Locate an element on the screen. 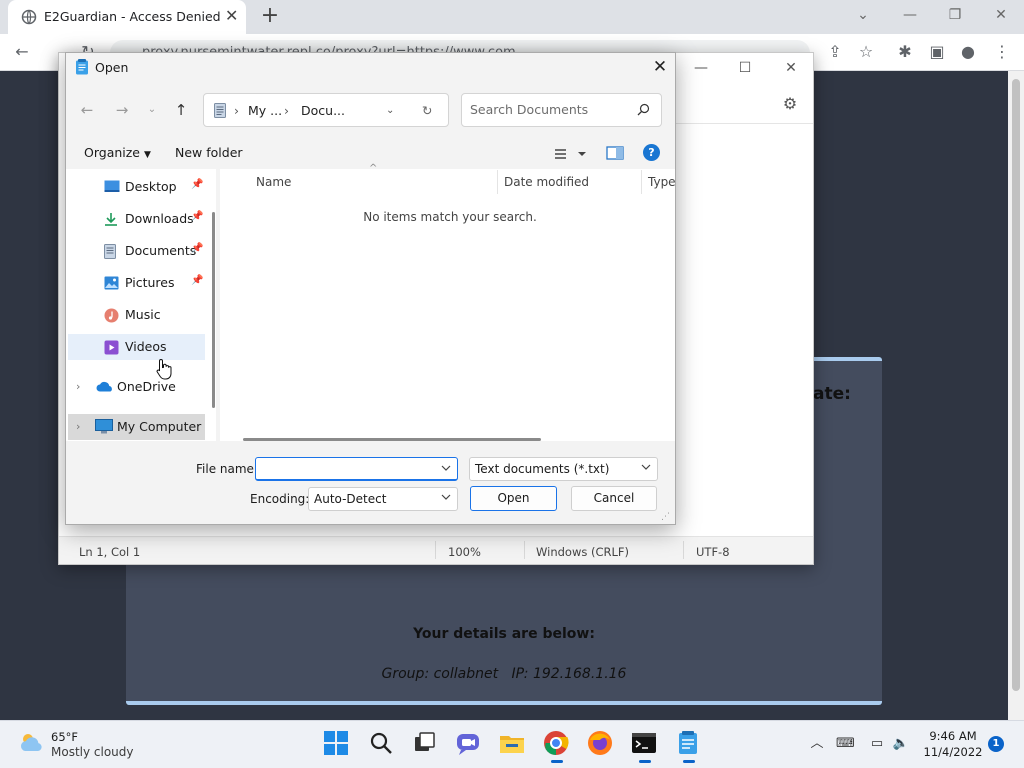 The width and height of the screenshot is (1024, 768). tab-title: E2Guardian - Access Denied is located at coordinates (132, 16).